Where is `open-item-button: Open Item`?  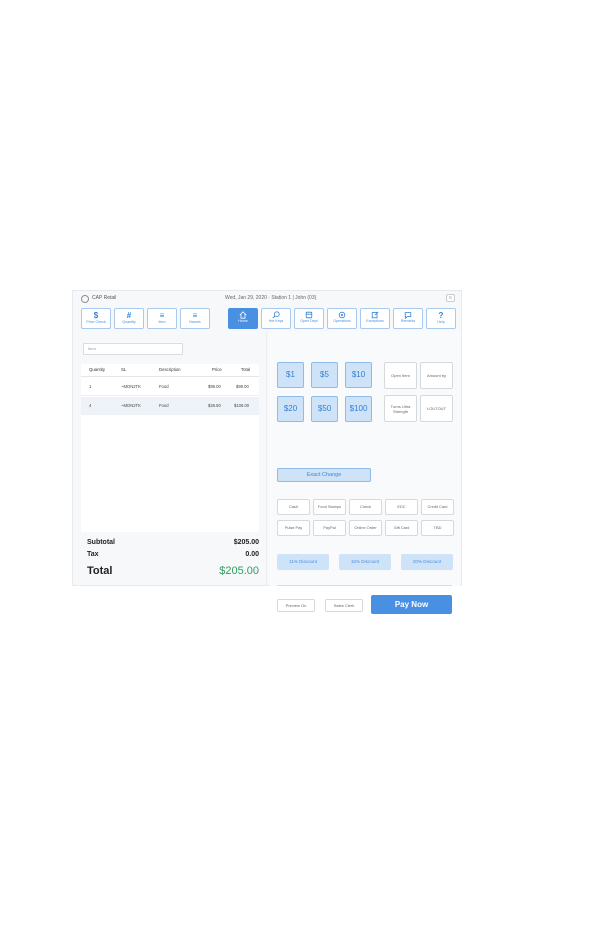 open-item-button: Open Item is located at coordinates (400, 375).